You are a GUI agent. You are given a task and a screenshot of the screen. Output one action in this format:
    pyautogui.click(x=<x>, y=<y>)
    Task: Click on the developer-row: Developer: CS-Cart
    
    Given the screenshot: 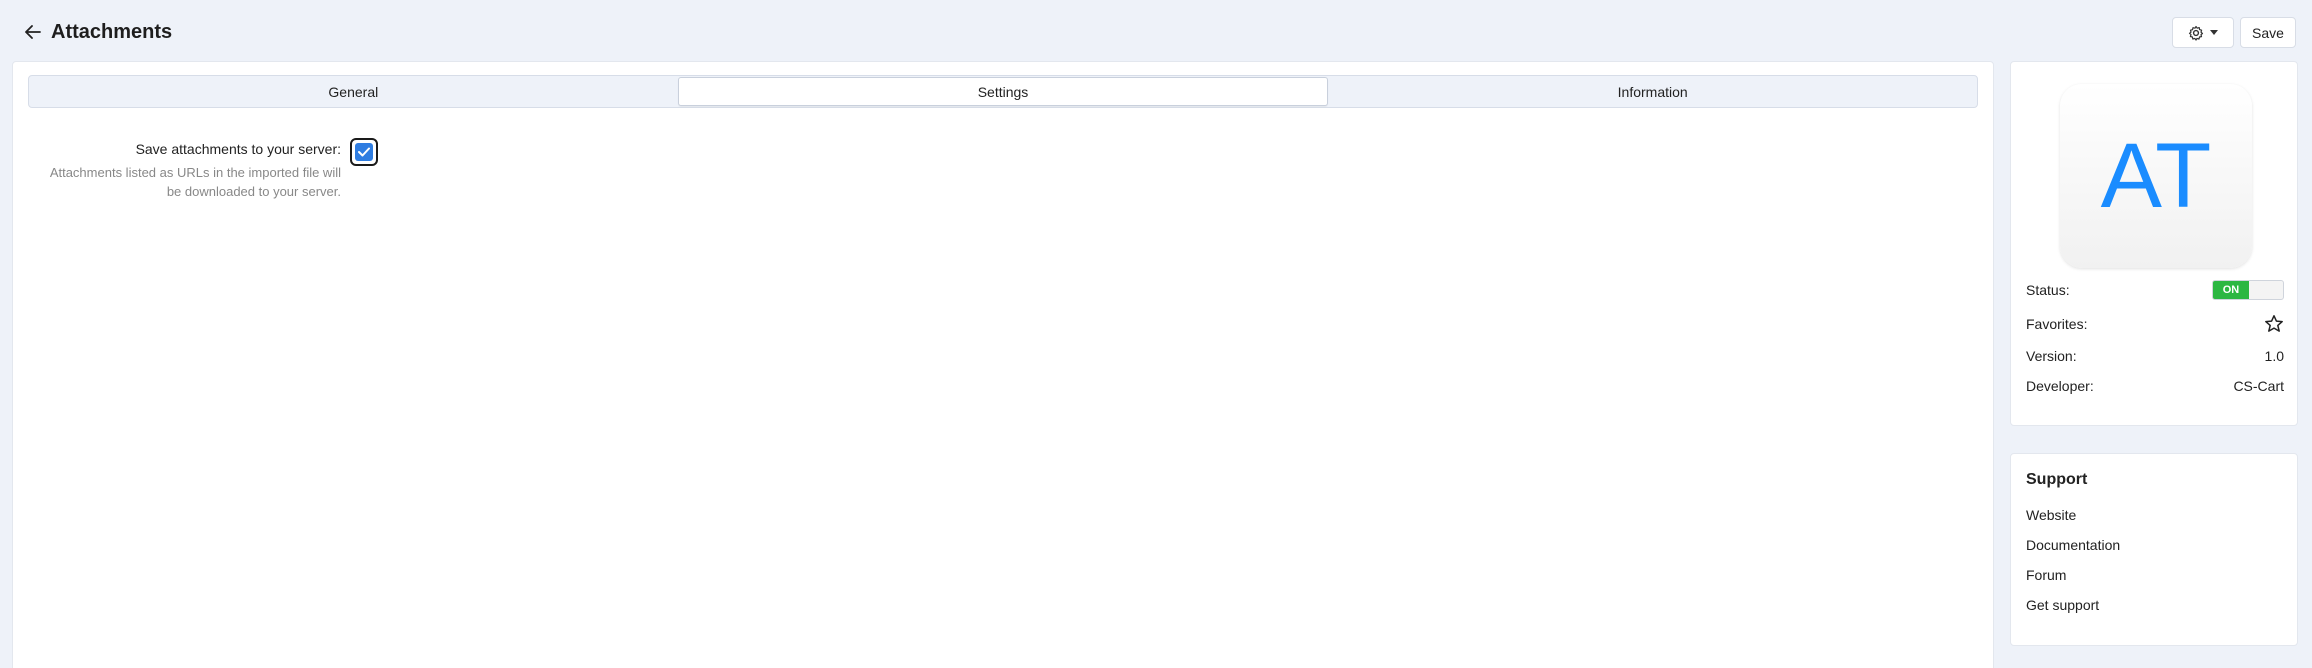 What is the action you would take?
    pyautogui.click(x=2155, y=386)
    